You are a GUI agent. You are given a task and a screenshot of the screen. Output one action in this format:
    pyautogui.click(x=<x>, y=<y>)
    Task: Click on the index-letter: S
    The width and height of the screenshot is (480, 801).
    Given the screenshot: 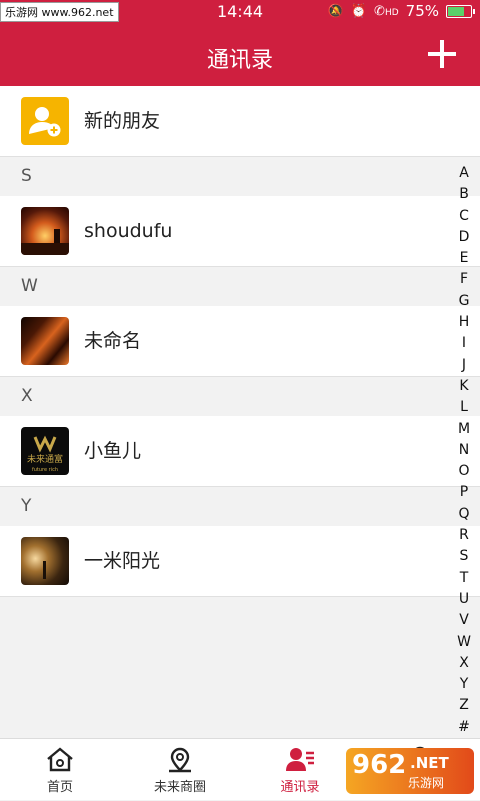 What is the action you would take?
    pyautogui.click(x=464, y=556)
    